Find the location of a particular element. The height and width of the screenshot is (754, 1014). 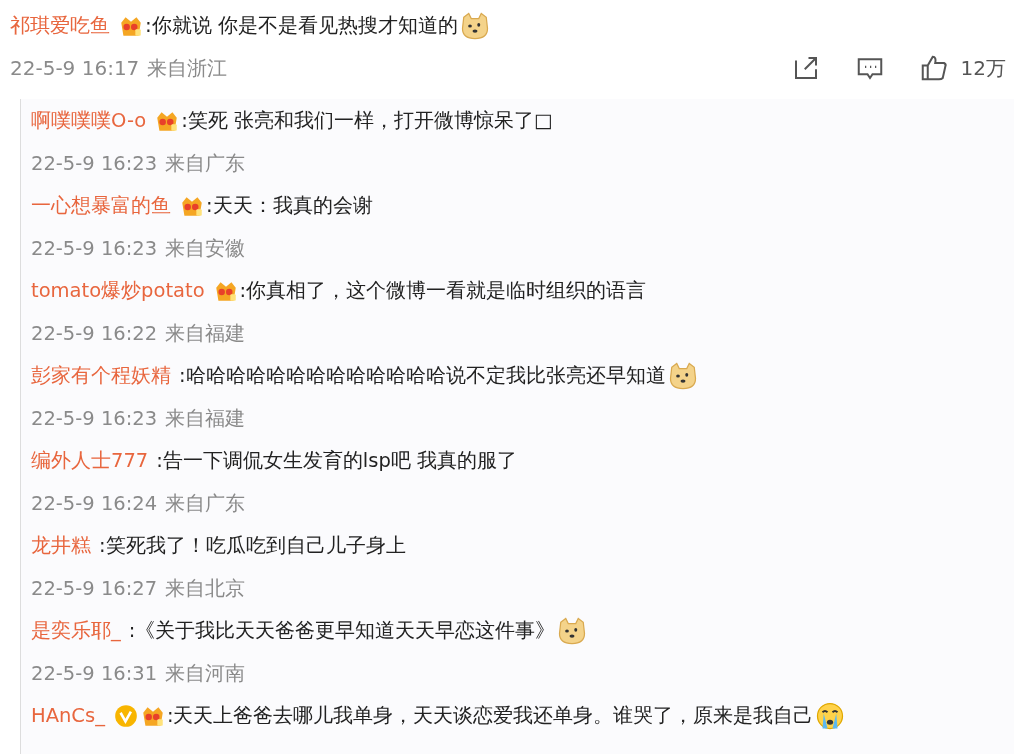

user-name: 编外人士777 is located at coordinates (90, 460).